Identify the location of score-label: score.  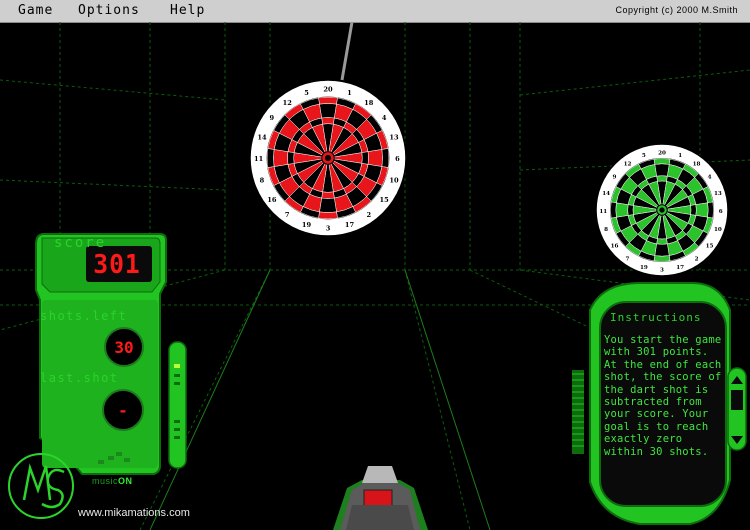
(80, 243).